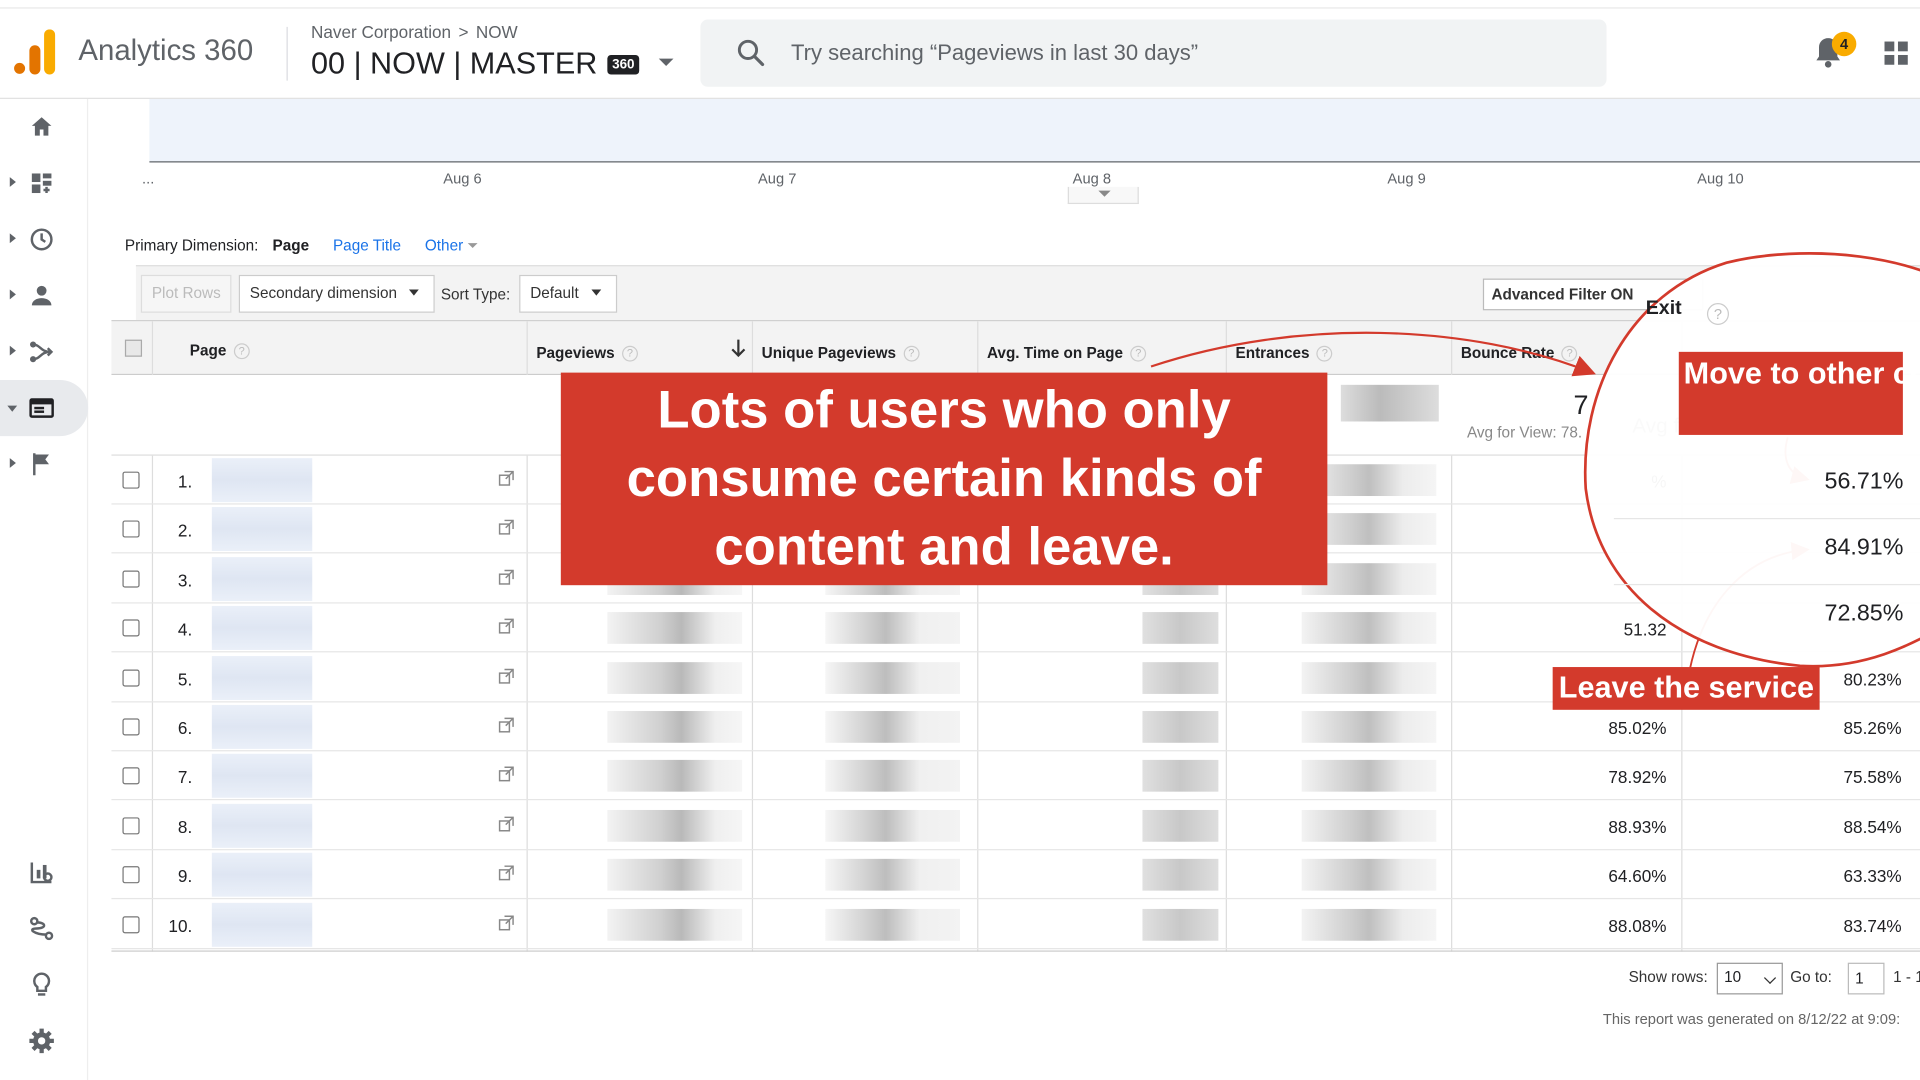  What do you see at coordinates (44, 183) in the screenshot?
I see `sidebar-item-customization` at bounding box center [44, 183].